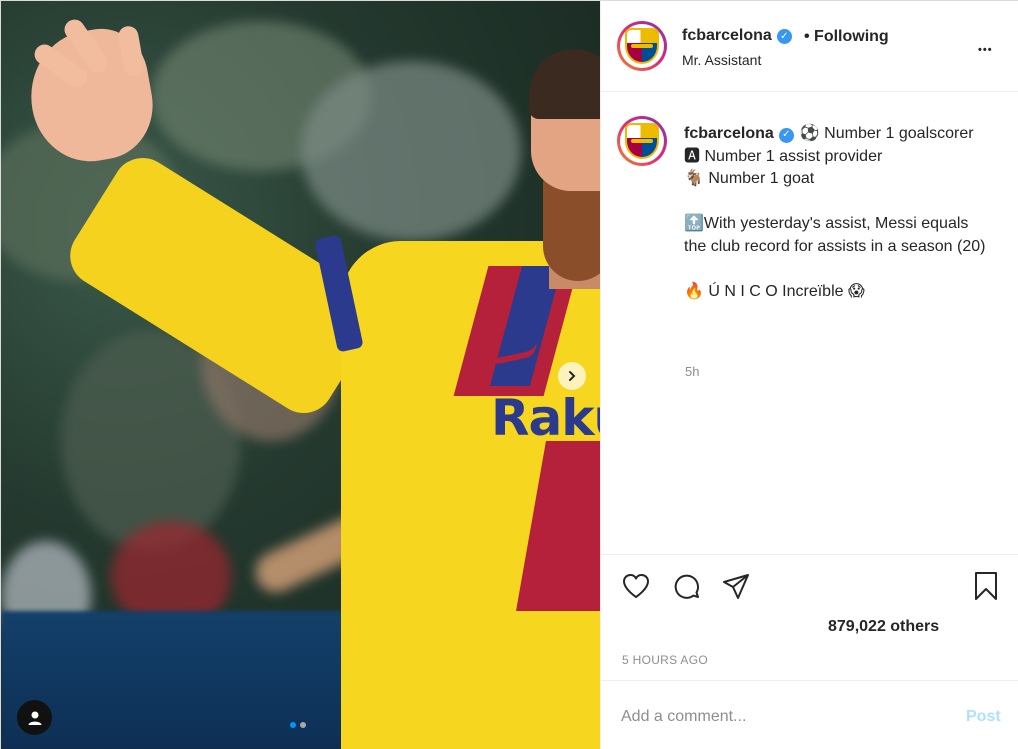 The width and height of the screenshot is (1018, 749). I want to click on like-button, so click(636, 586).